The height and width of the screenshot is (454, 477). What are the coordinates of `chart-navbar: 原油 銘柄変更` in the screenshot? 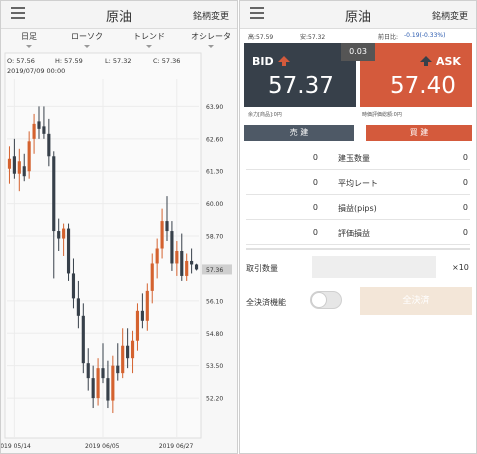 It's located at (119, 15).